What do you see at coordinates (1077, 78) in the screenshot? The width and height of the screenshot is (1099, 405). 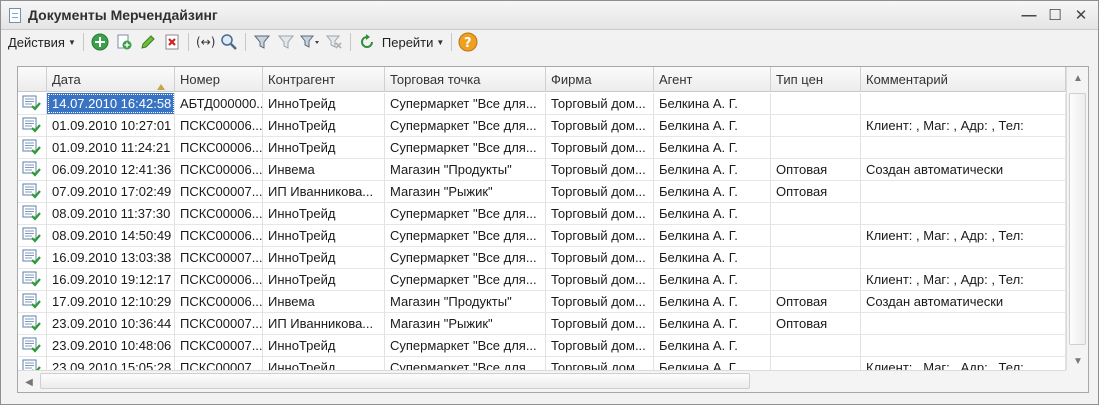 I see `scroll-up-icon: ▲` at bounding box center [1077, 78].